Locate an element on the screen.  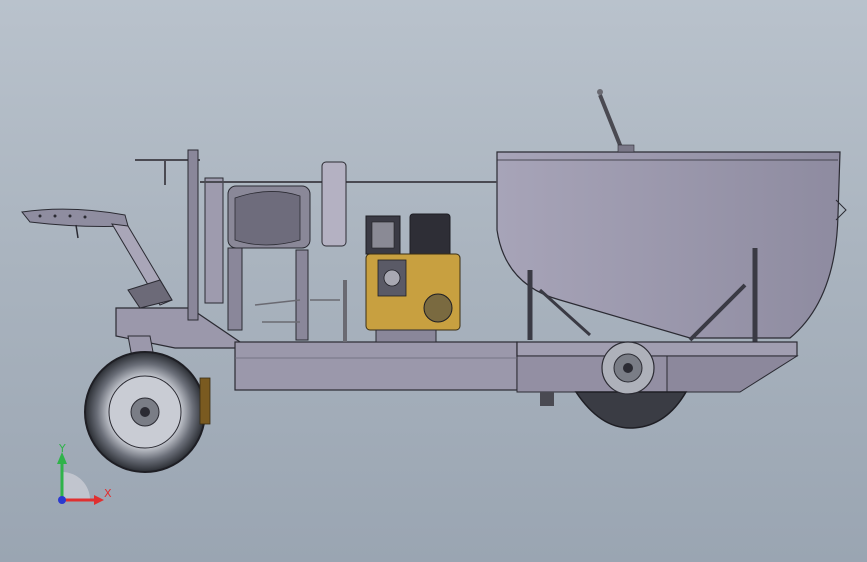
seat is located at coordinates (97, 258).